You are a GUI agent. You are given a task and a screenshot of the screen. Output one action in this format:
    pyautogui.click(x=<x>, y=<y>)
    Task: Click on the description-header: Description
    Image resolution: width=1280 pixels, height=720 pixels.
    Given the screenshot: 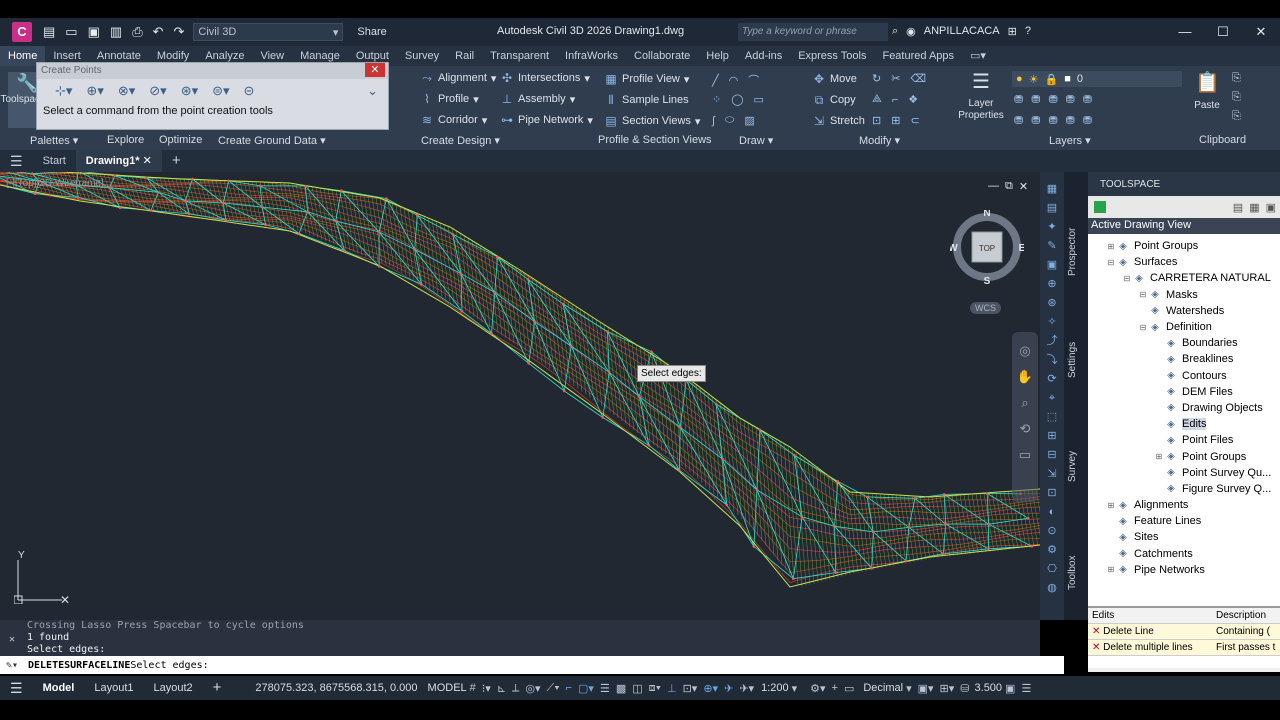 What is the action you would take?
    pyautogui.click(x=1246, y=615)
    